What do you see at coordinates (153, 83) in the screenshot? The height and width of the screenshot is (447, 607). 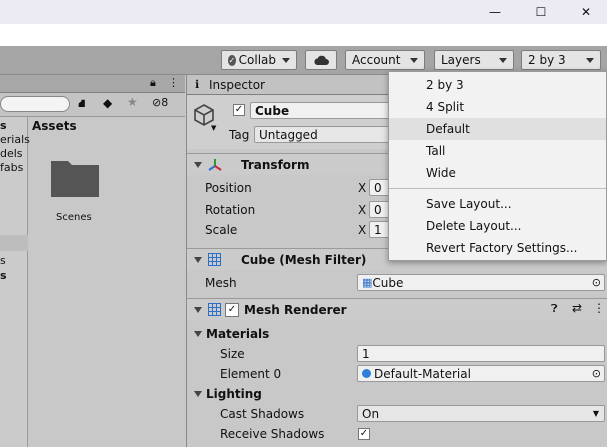 I see `lock-icon: 🔒︎` at bounding box center [153, 83].